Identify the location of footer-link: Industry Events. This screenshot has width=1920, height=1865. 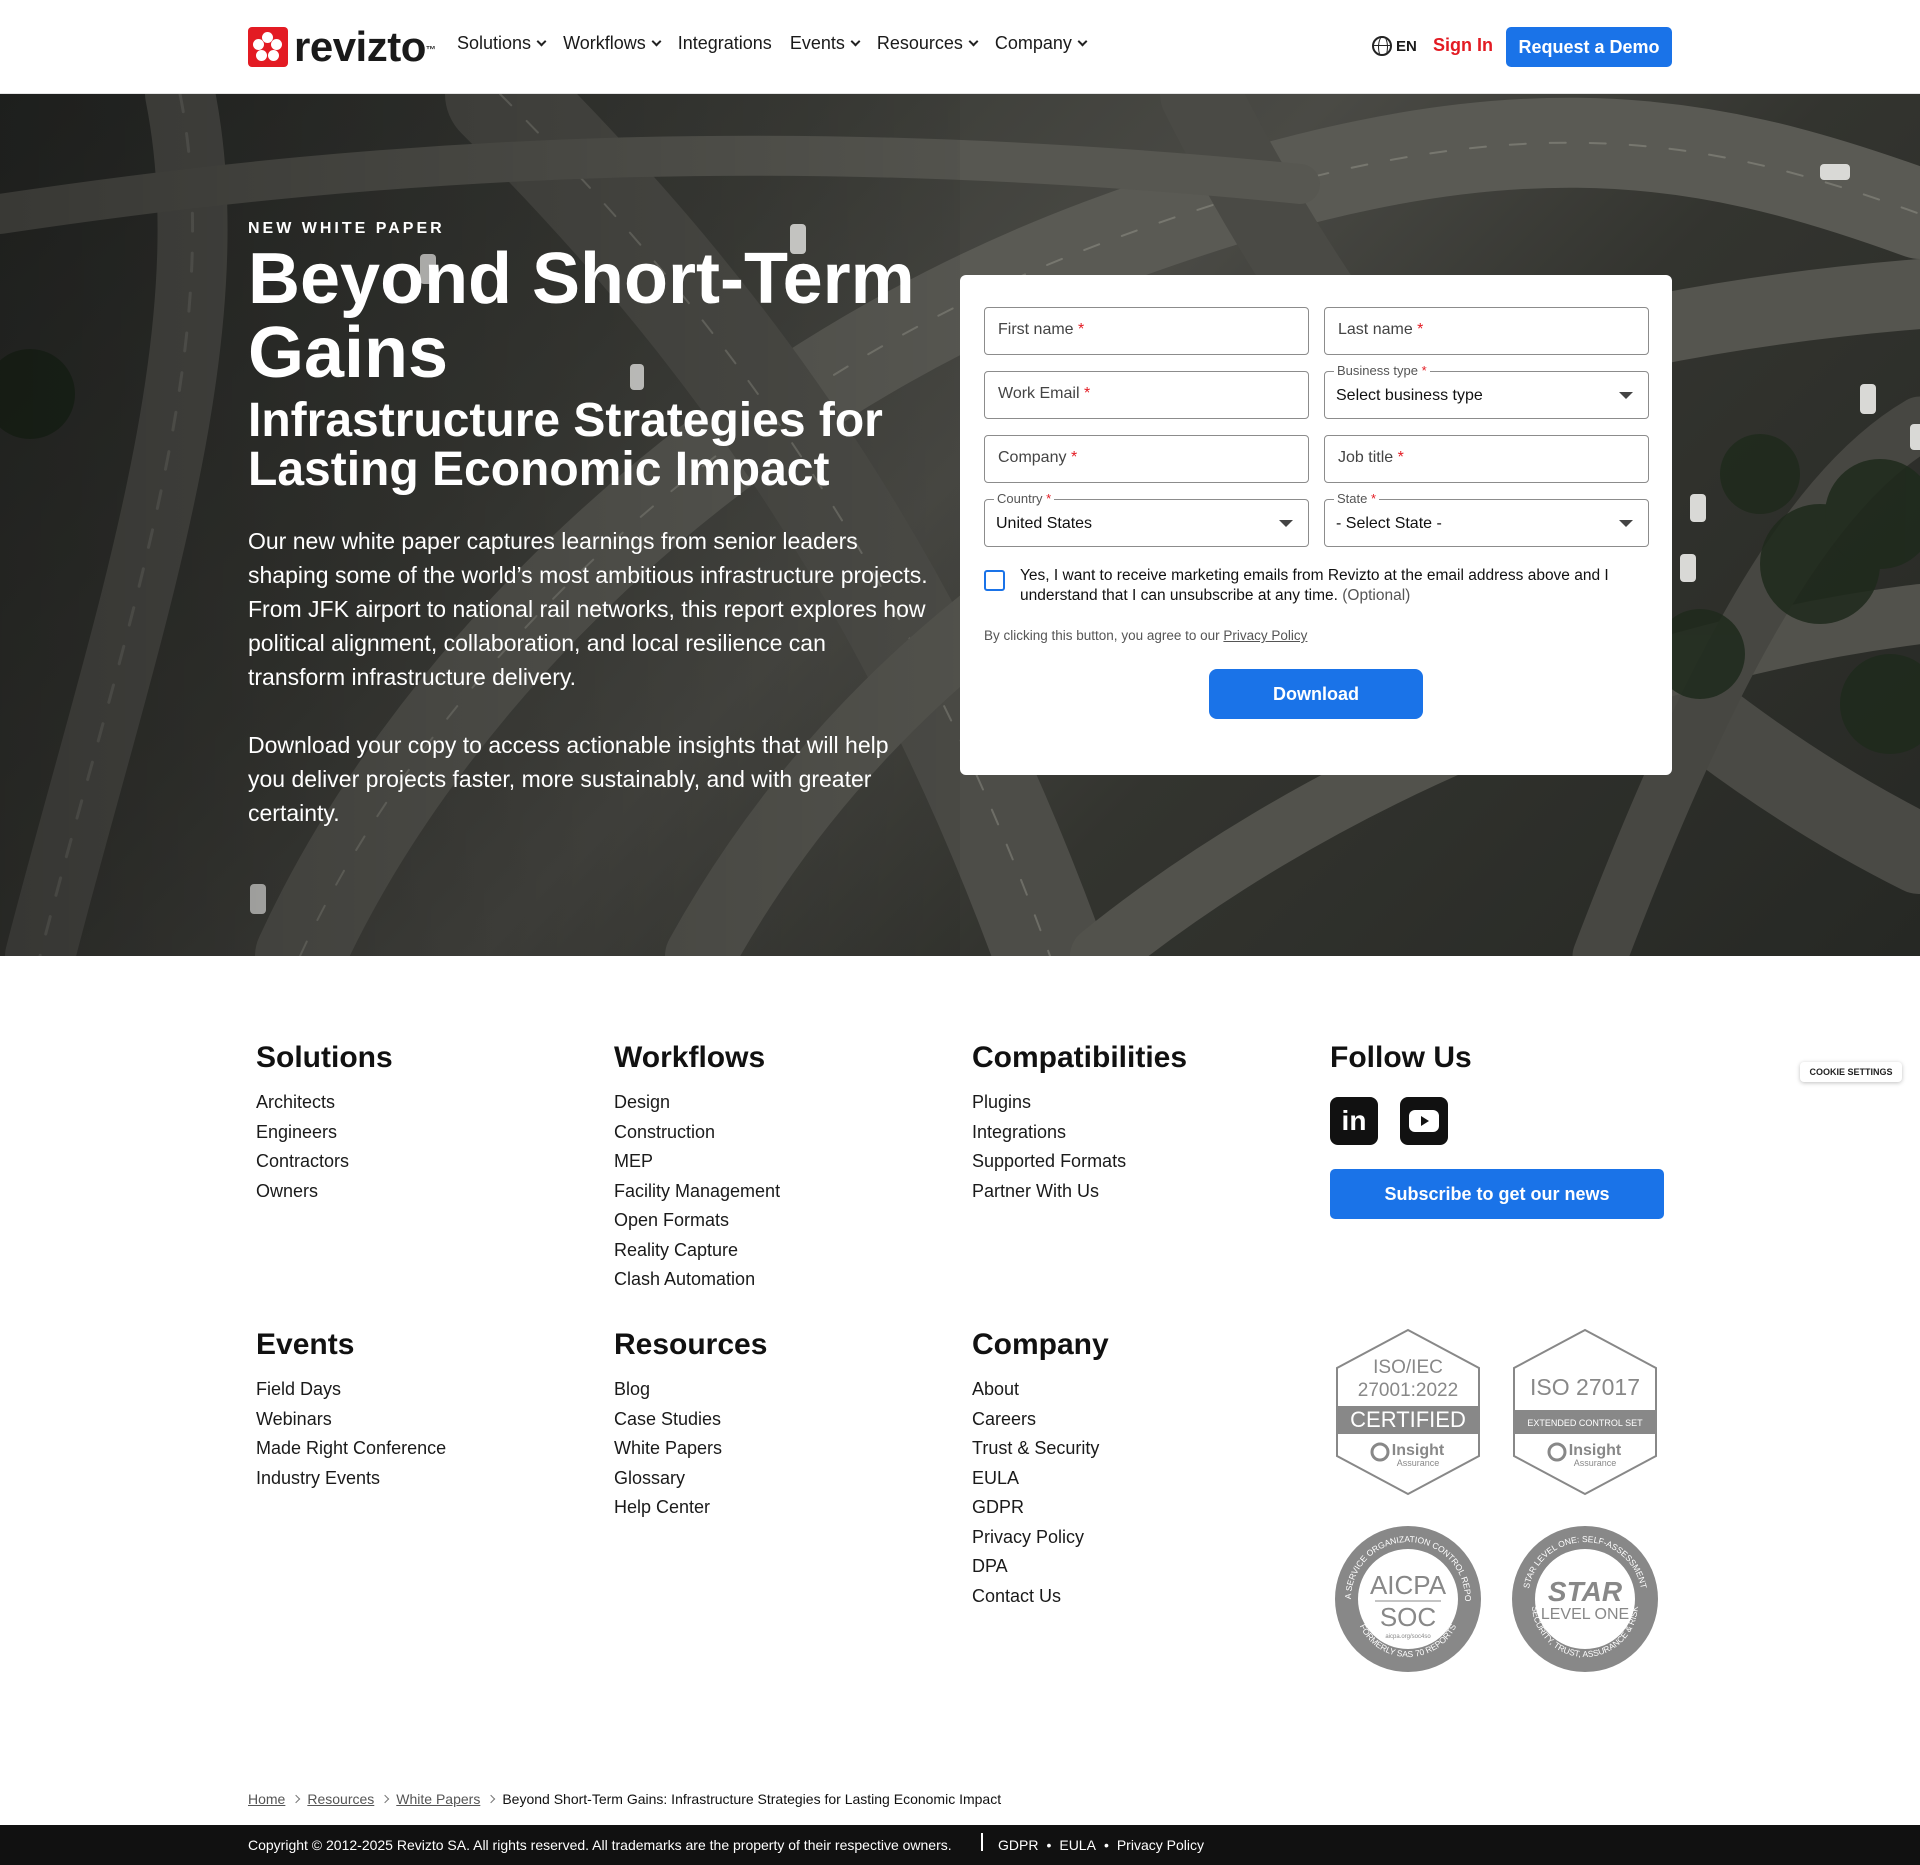
(351, 1479).